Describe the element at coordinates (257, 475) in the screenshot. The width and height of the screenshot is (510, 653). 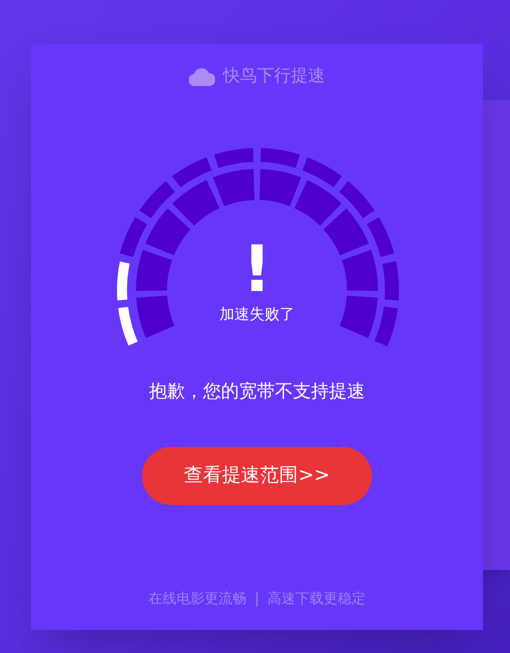
I see `view-range-button: 查看提速范围>>` at that location.